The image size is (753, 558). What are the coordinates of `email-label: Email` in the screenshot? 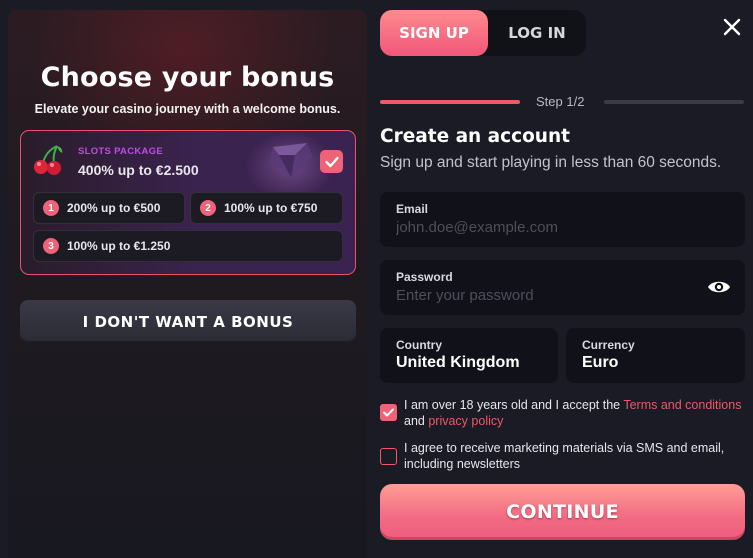 It's located at (412, 209).